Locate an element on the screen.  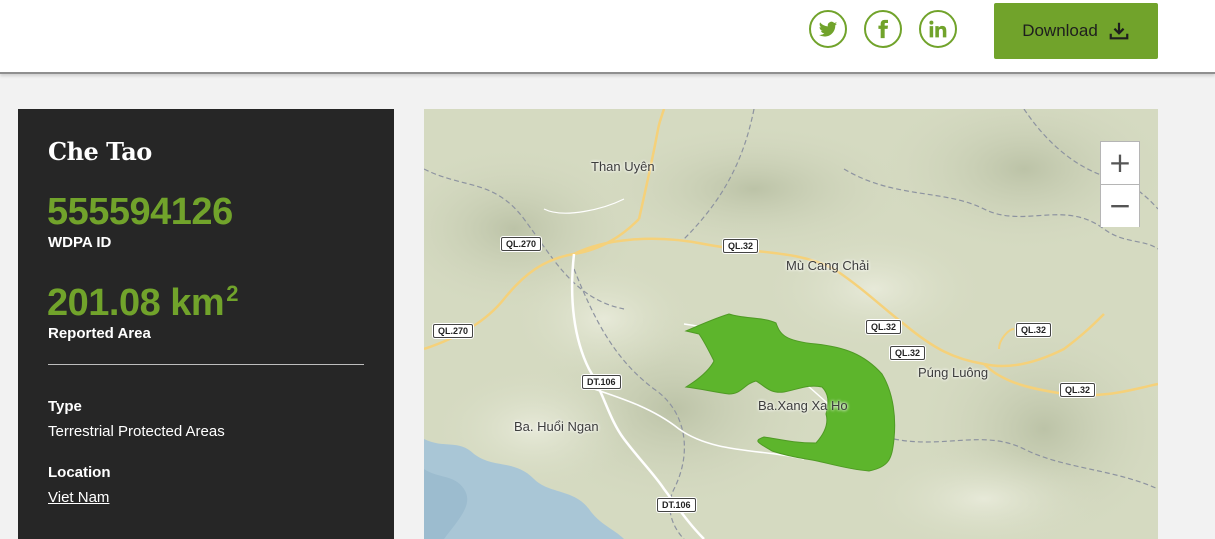
download-button: Download is located at coordinates (1076, 31).